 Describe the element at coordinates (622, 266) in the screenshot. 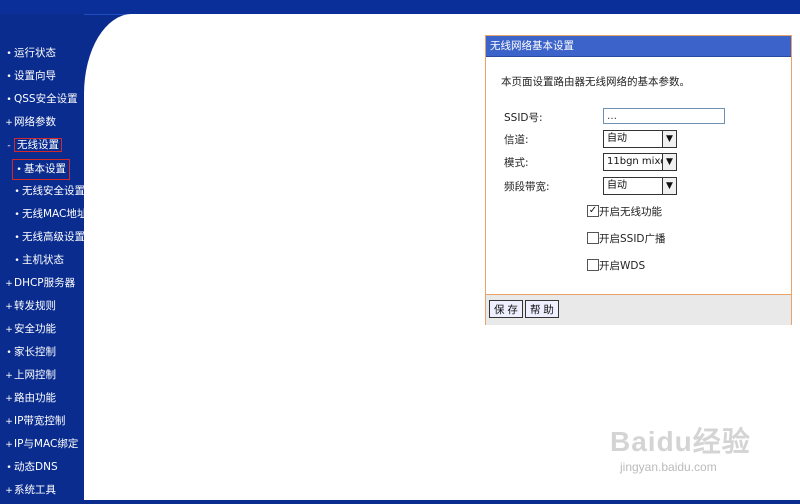

I see `enable-wds-label: 开启WDS` at that location.